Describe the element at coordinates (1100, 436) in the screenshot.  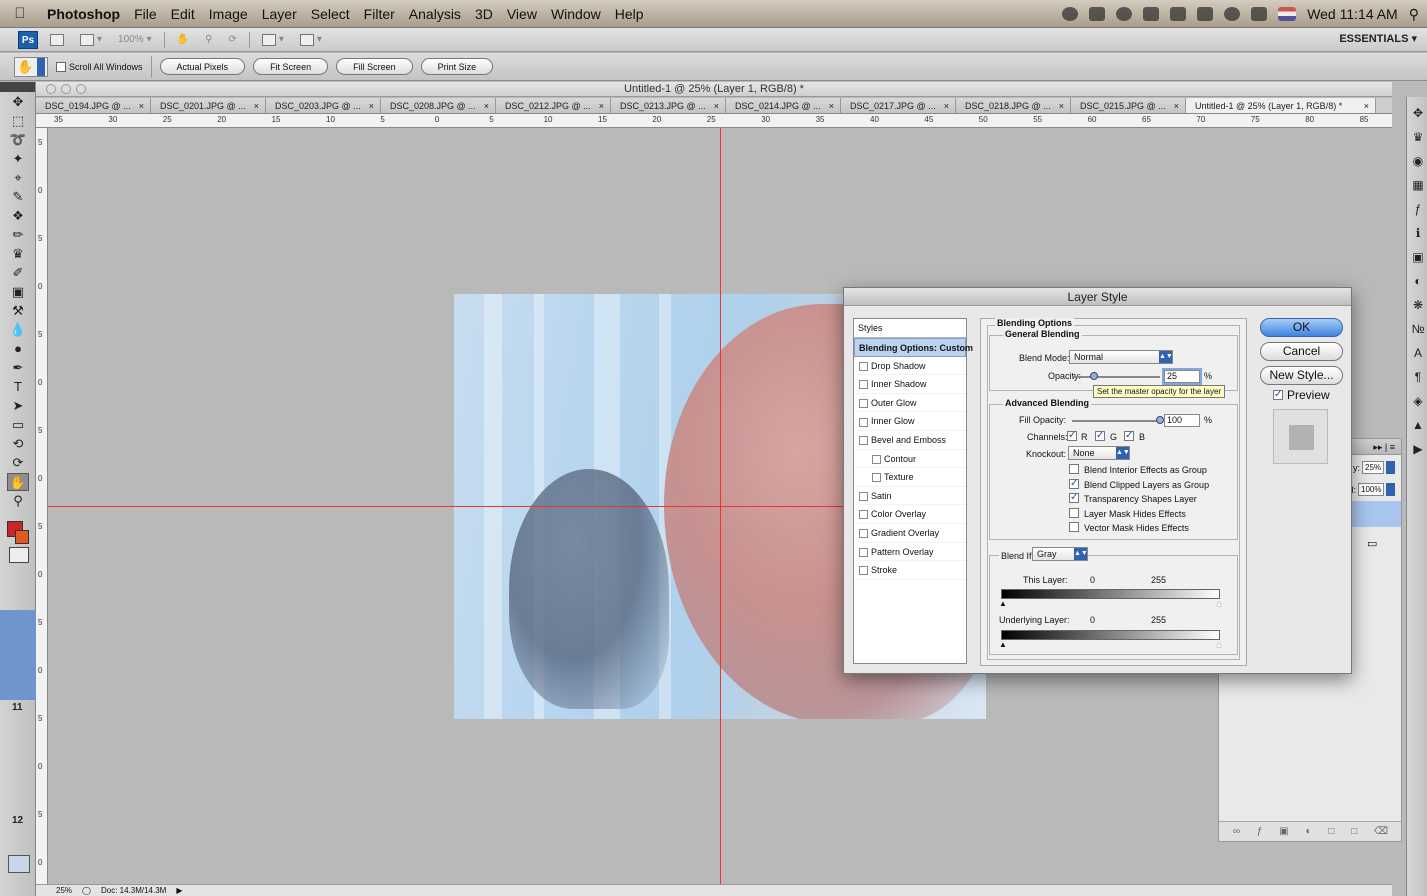
I see `channel-g-checkbox: ✓` at that location.